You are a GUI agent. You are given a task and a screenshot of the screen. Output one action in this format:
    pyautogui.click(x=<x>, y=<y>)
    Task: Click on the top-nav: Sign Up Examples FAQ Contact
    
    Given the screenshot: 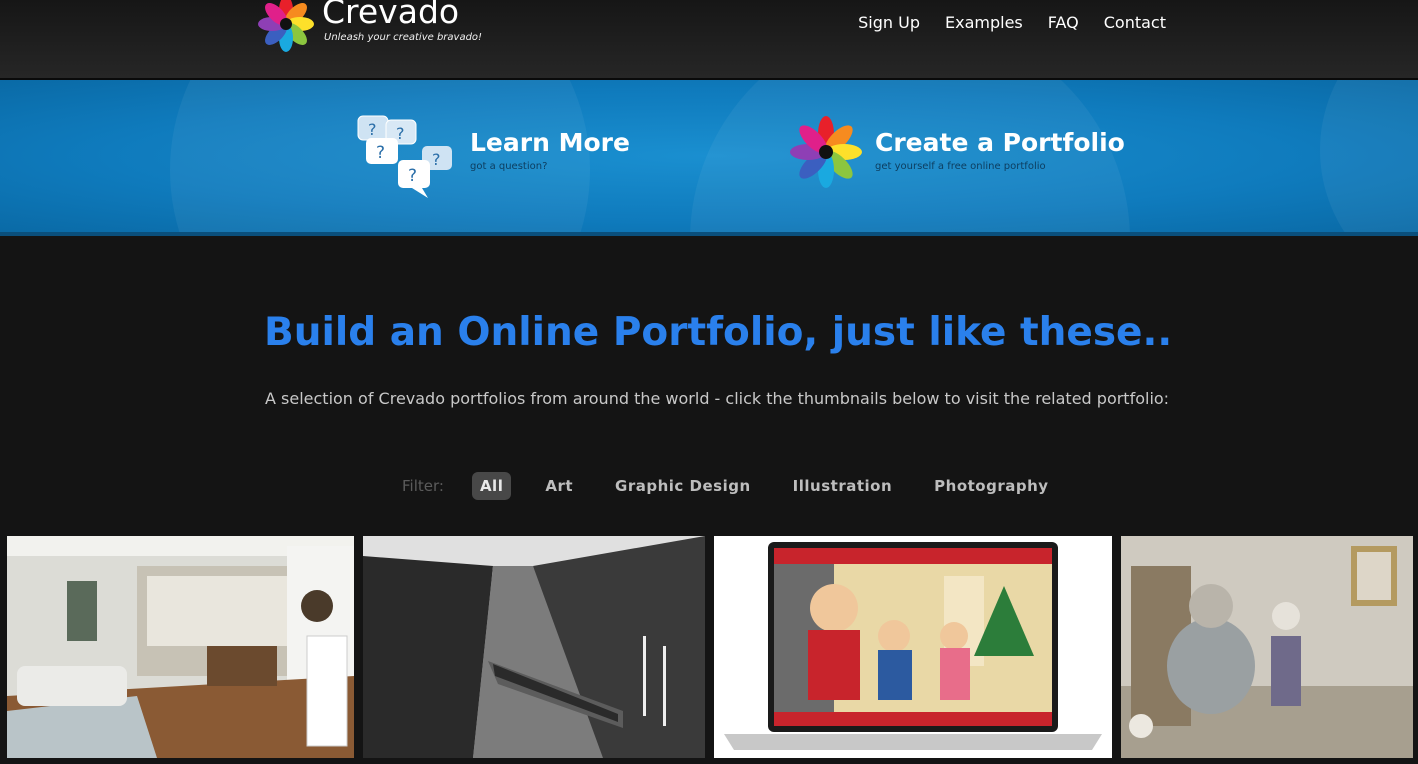 What is the action you would take?
    pyautogui.click(x=1012, y=22)
    